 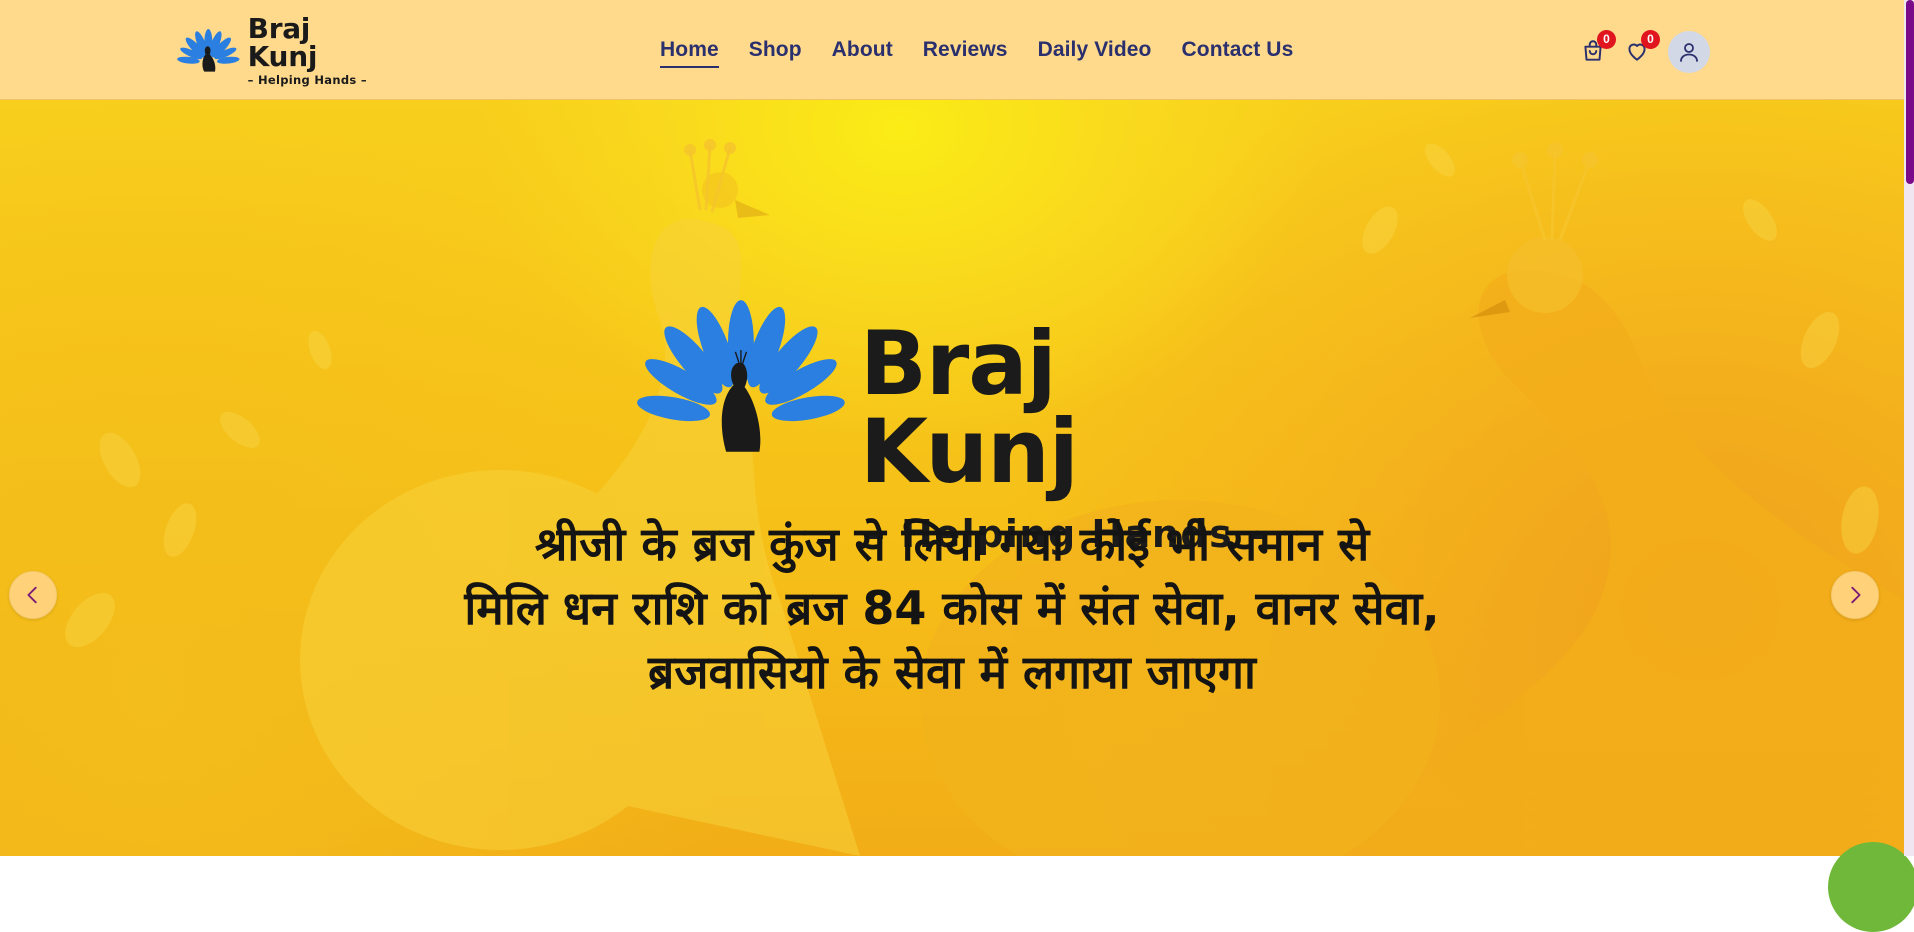 I want to click on hero-message-line: ब्रजवासियो के सेवा में लगाया जाएगा, so click(x=952, y=672).